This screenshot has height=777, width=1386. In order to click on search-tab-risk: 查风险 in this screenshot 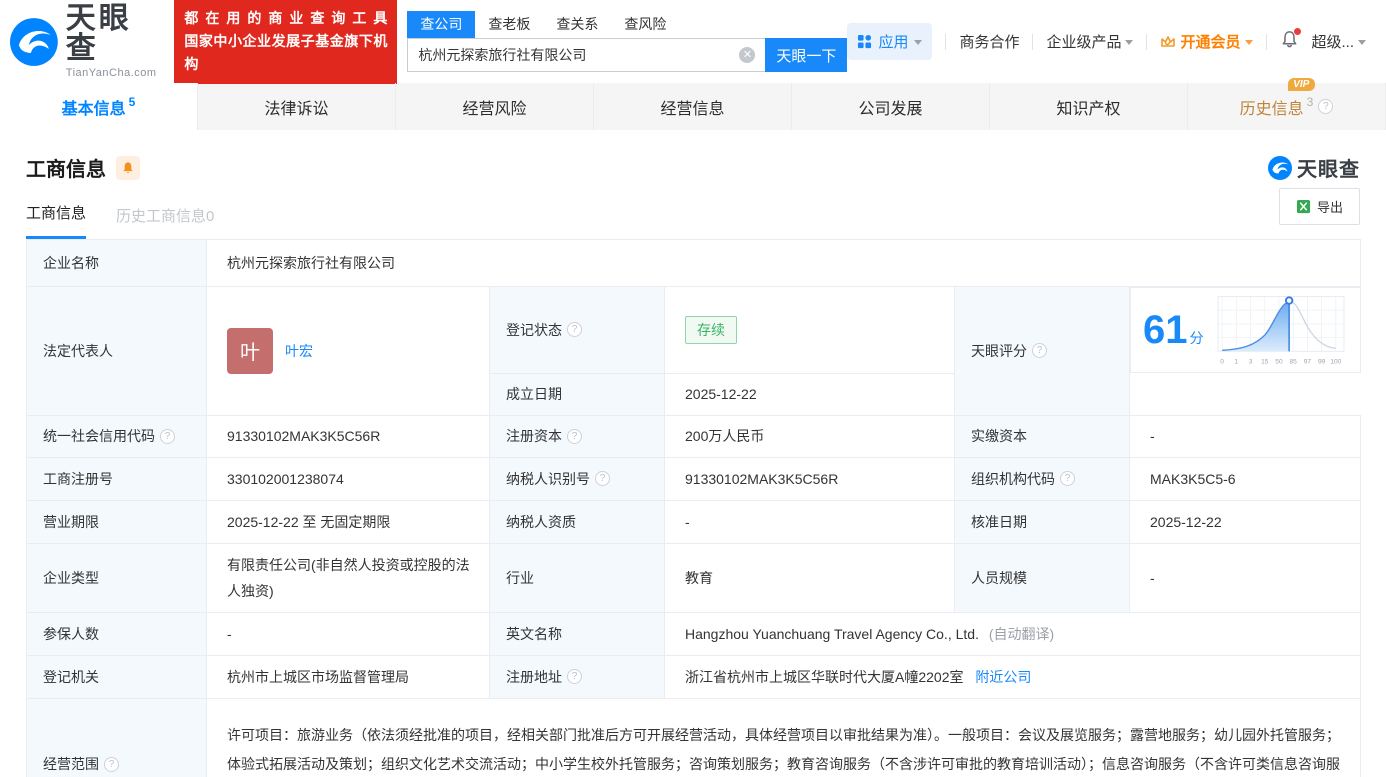, I will do `click(645, 24)`.